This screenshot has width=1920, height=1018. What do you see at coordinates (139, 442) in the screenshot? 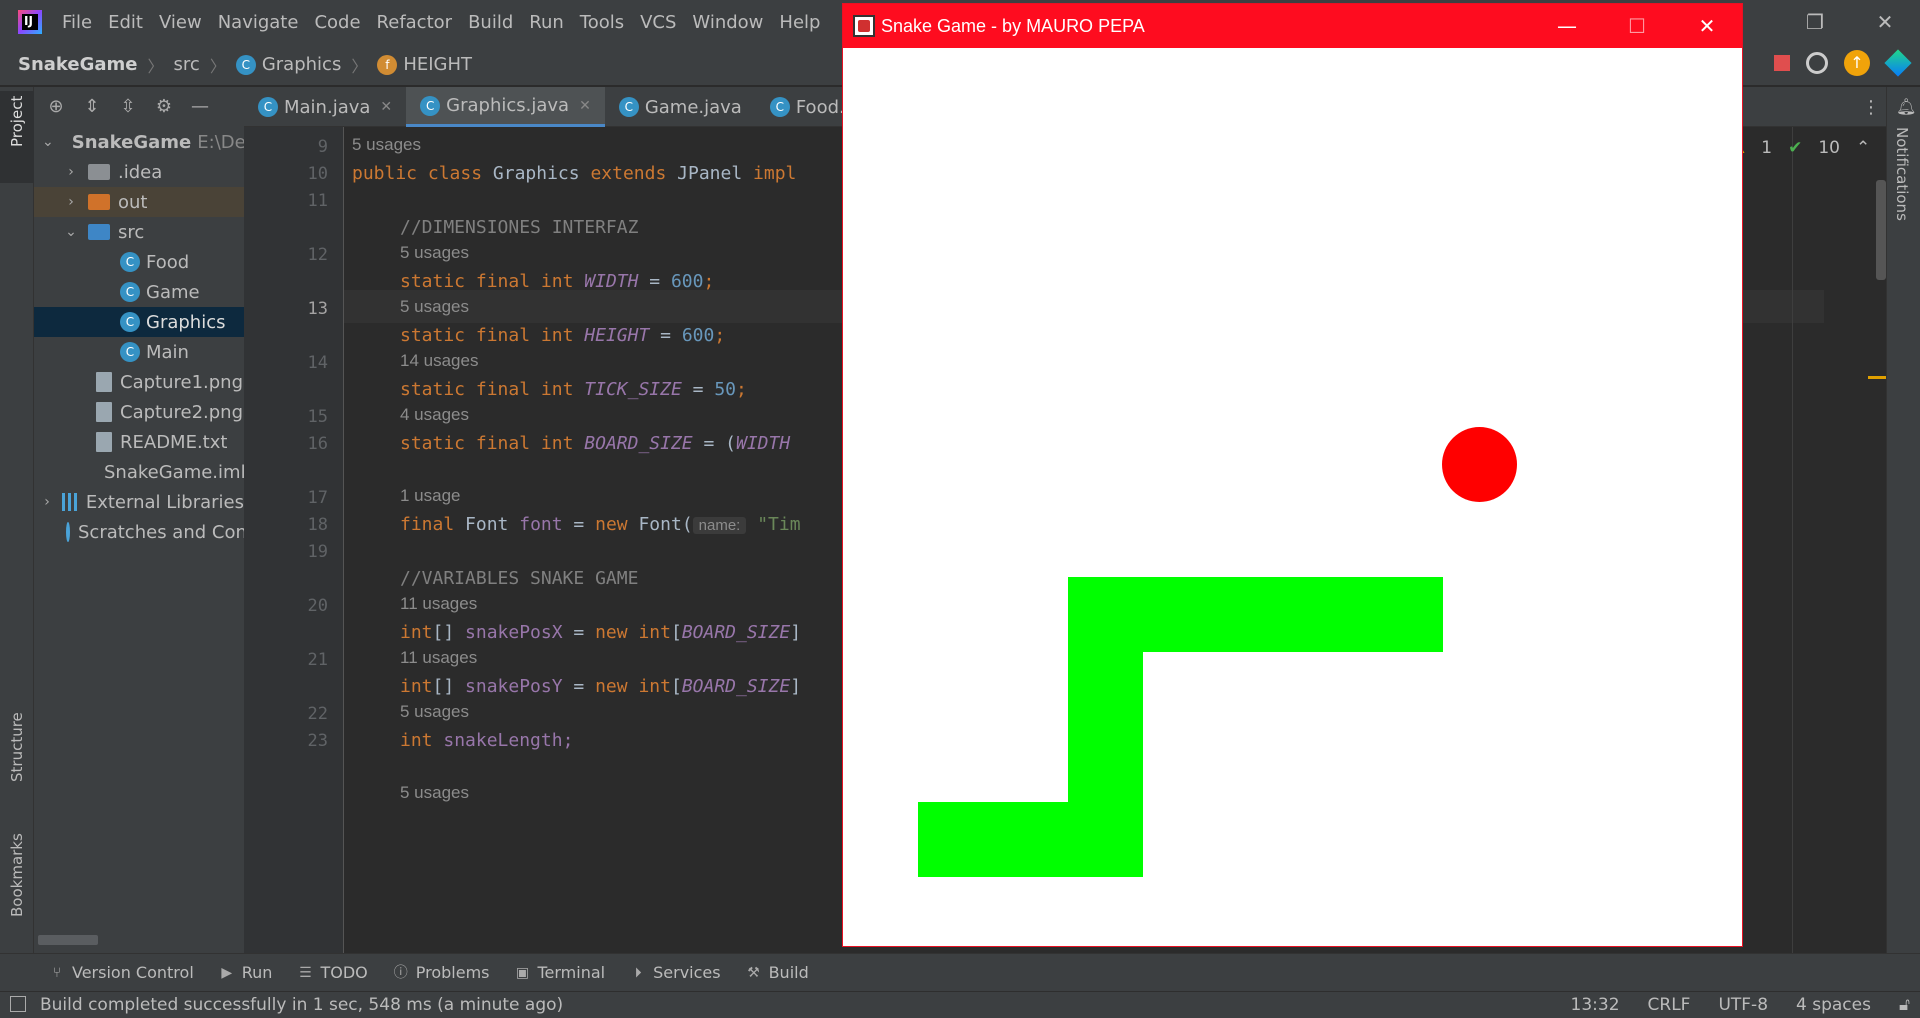
I see `tree-item-readme: README.txt` at bounding box center [139, 442].